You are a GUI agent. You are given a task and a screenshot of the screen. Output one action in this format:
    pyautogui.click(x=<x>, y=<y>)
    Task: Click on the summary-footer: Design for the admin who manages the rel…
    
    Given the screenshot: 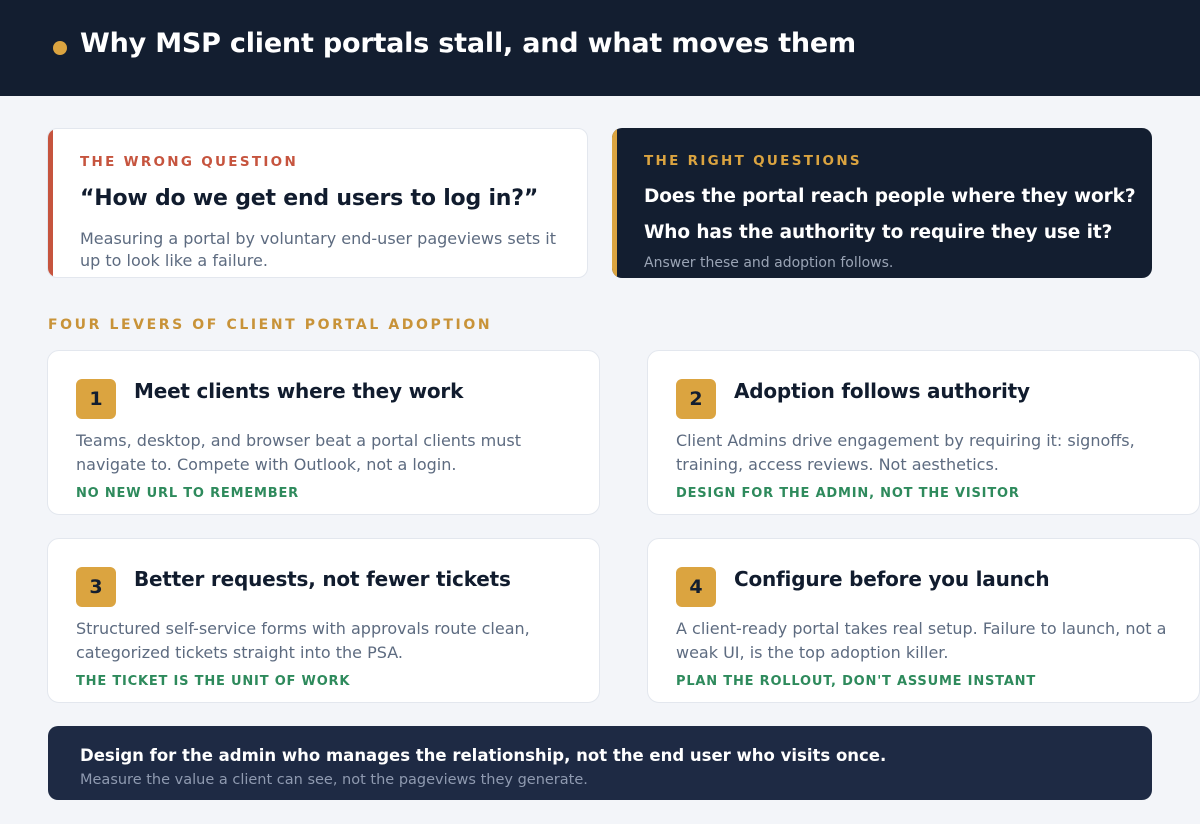 What is the action you would take?
    pyautogui.click(x=600, y=763)
    